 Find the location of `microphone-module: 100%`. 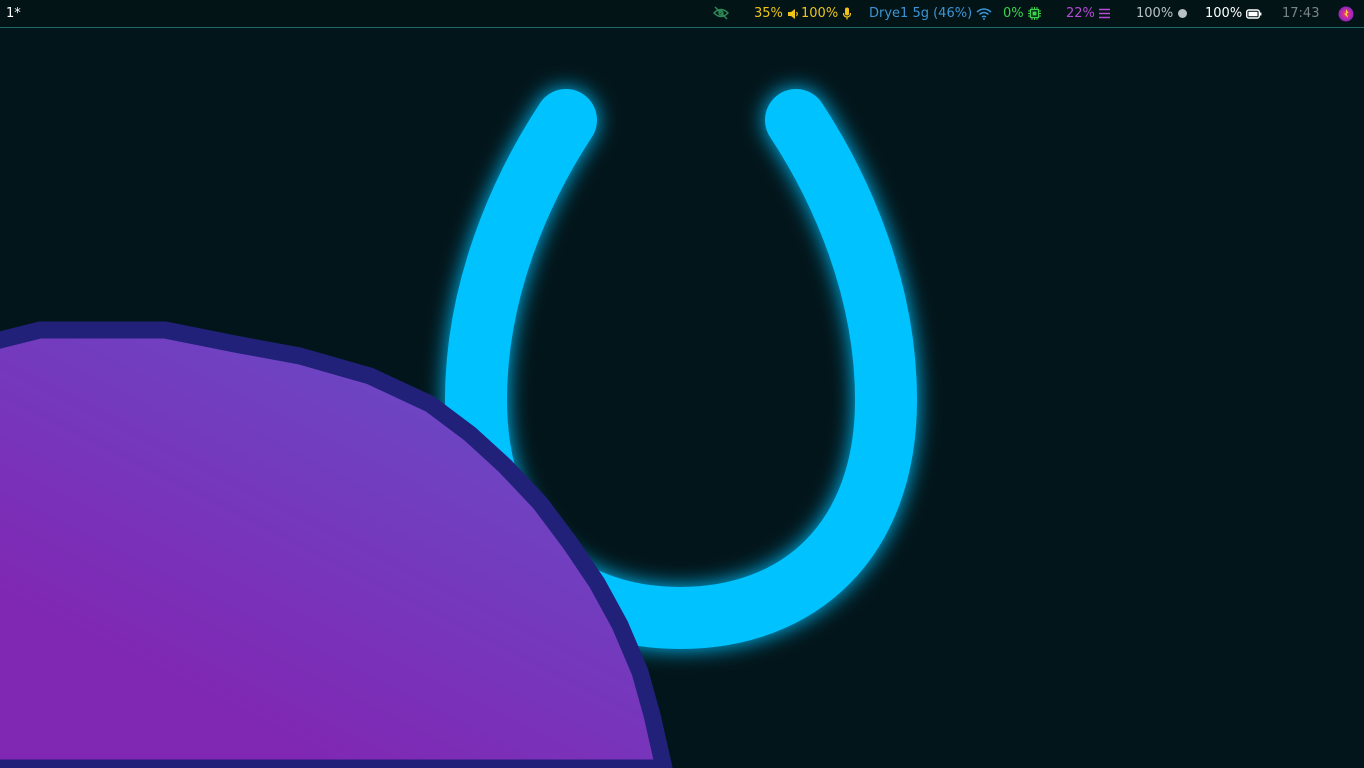

microphone-module: 100% is located at coordinates (826, 13).